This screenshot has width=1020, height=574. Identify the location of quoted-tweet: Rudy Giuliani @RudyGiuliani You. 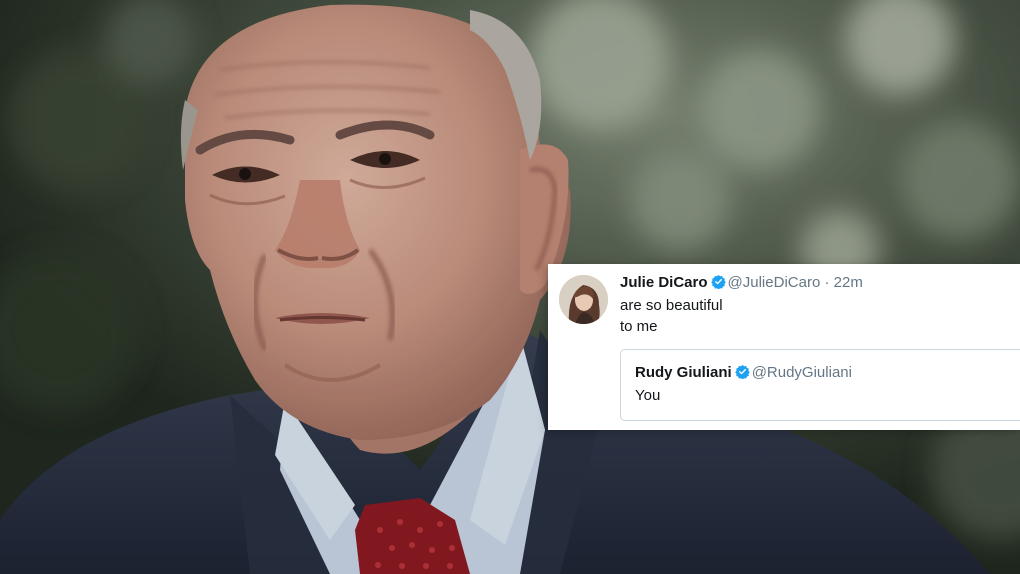
(820, 385).